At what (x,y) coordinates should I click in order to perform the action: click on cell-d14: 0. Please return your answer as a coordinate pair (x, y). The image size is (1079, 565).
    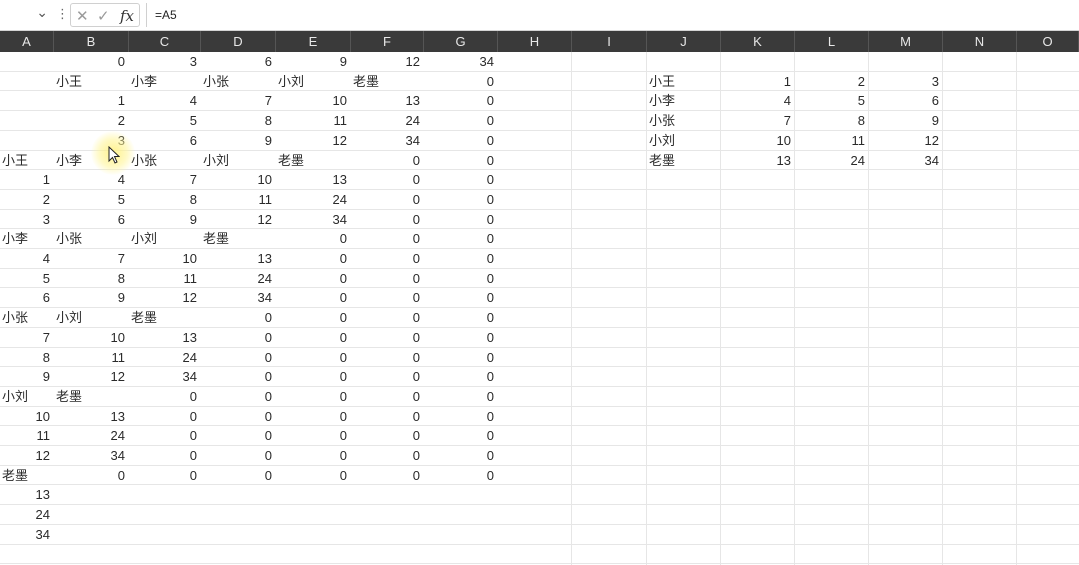
    Looking at the image, I should click on (236, 318).